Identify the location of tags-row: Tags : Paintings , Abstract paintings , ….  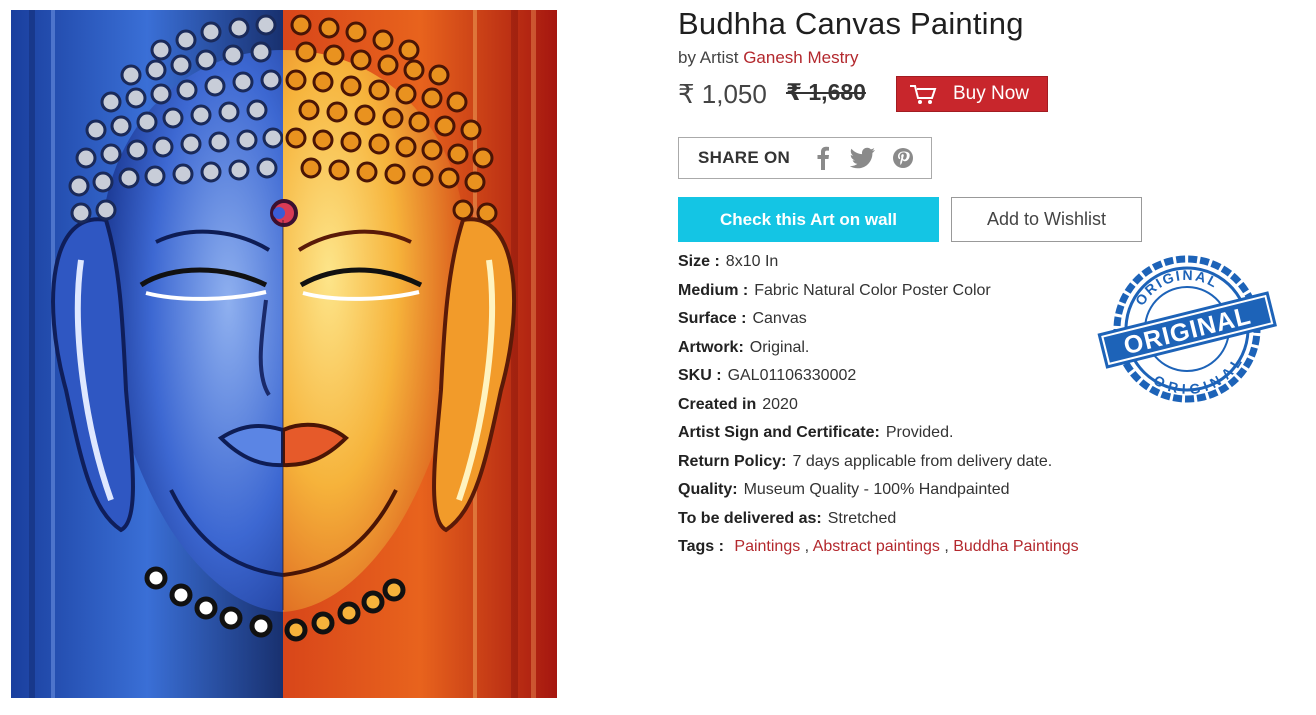
(898, 549).